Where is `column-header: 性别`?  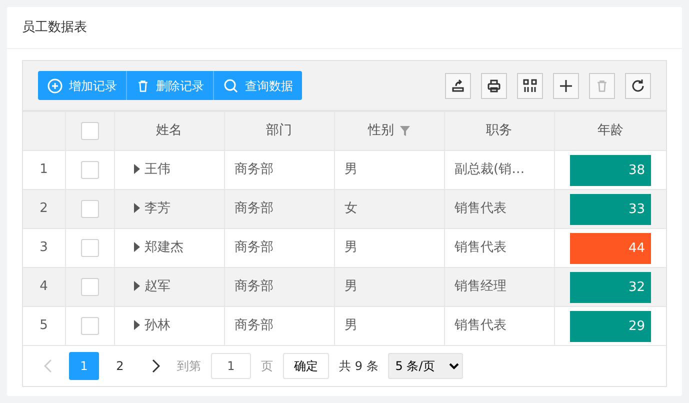
column-header: 性别 is located at coordinates (381, 130).